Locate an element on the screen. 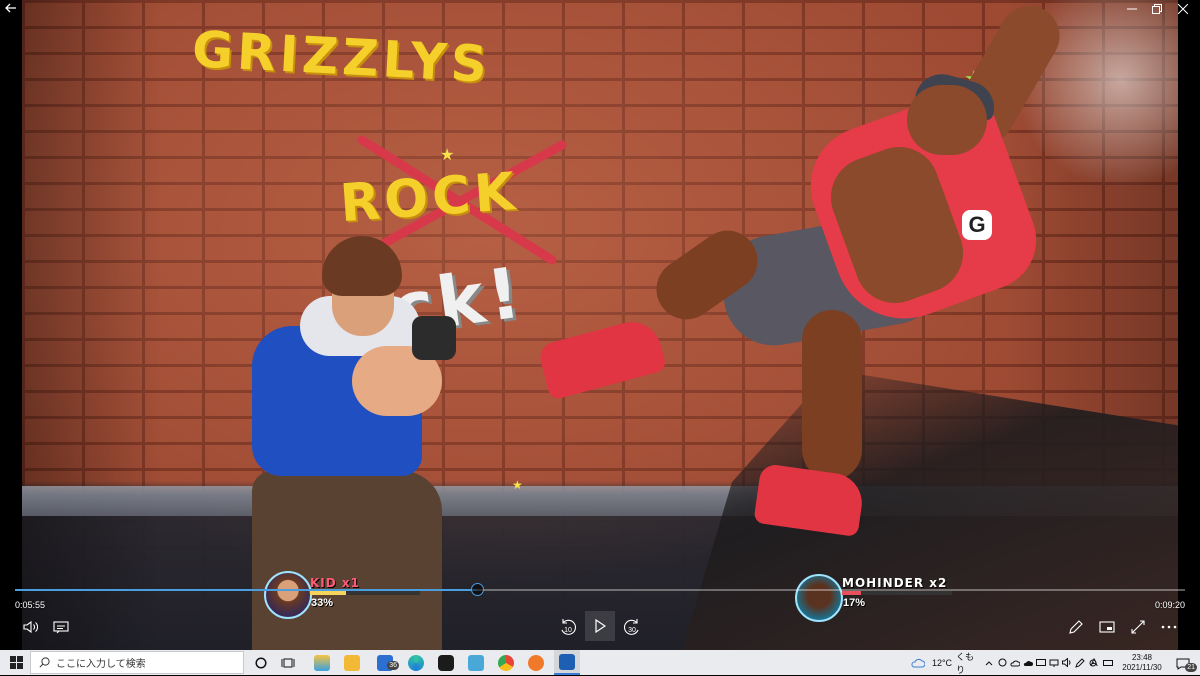 This screenshot has height=676, width=1200. taskbar-app-chrome is located at coordinates (506, 662).